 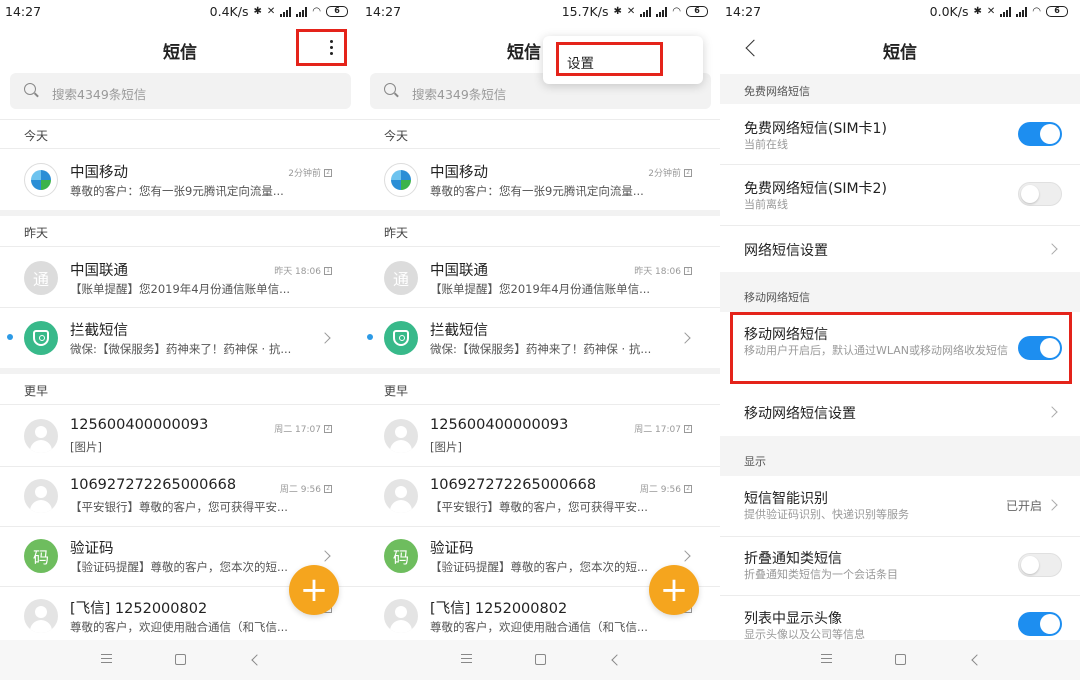 I want to click on status-bar: 14:27 0.4K/s ✱ ✕ ◠ 6, so click(x=180, y=12).